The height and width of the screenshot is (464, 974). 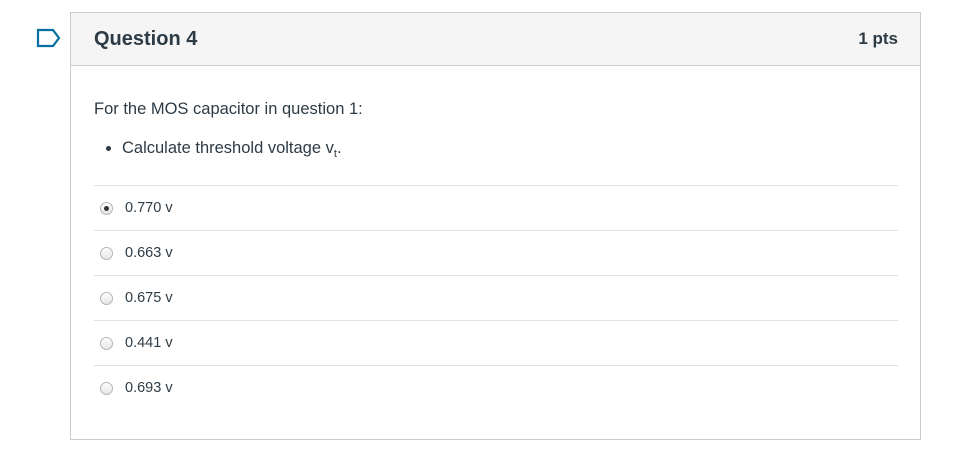 I want to click on question-bullet: Calculate threshold voltage vt., so click(x=510, y=151).